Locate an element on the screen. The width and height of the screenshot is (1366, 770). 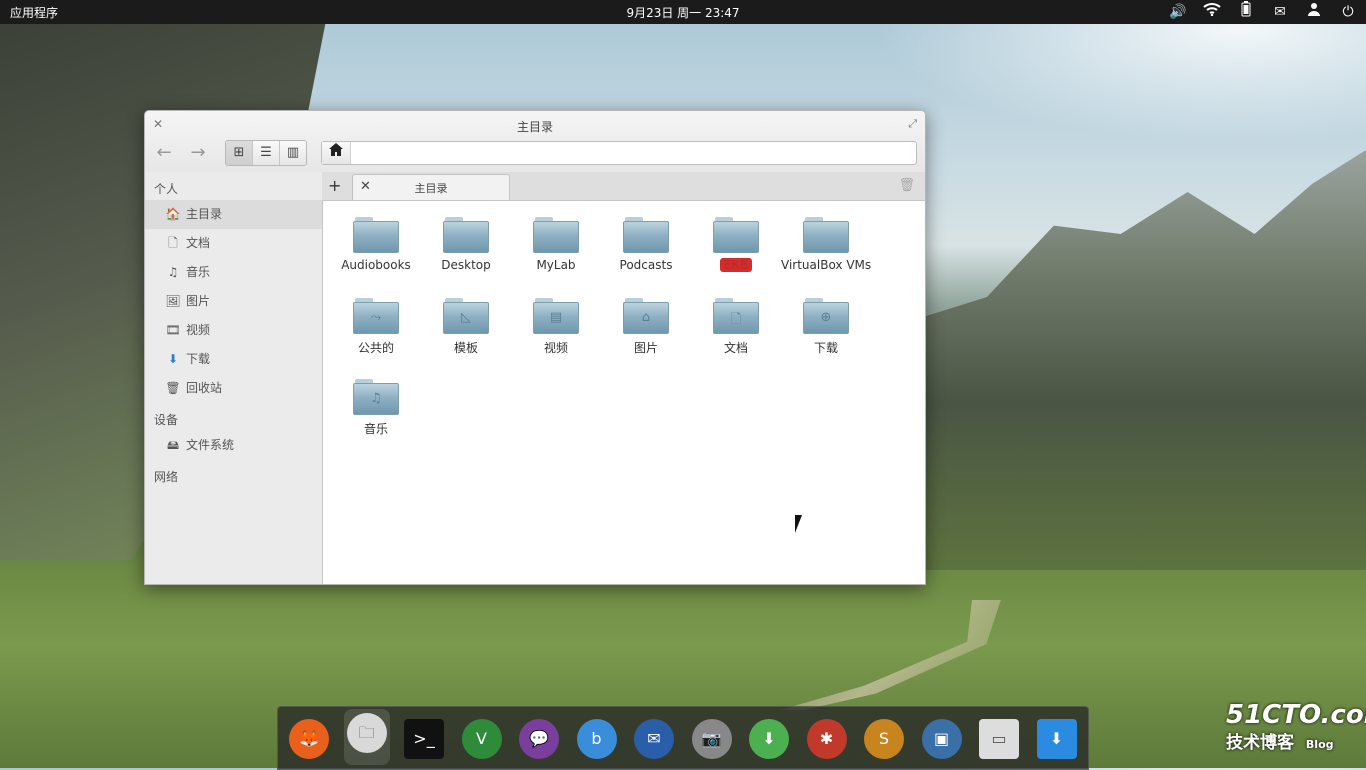
folder-name: 公共的 is located at coordinates (375, 348).